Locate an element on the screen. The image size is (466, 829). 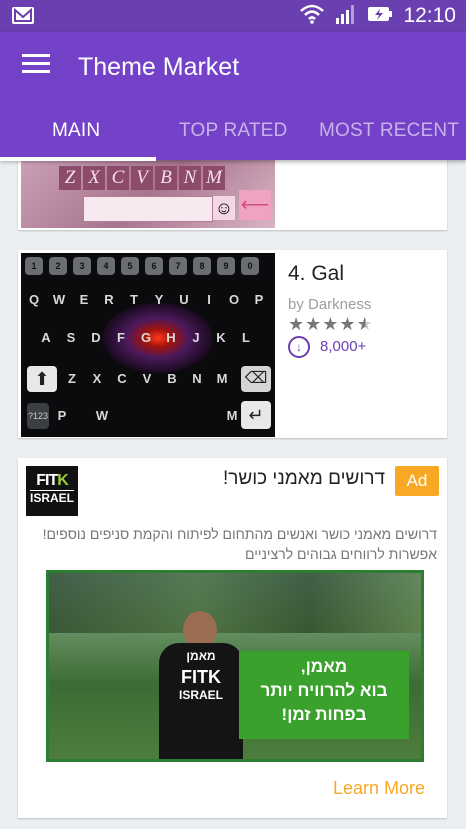
advertiser-logo: FITK ISRAEL is located at coordinates (52, 491).